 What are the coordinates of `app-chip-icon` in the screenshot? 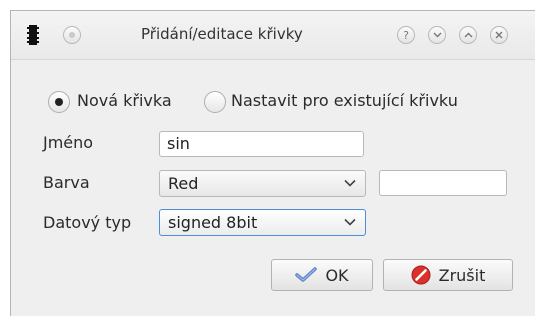 It's located at (33, 35).